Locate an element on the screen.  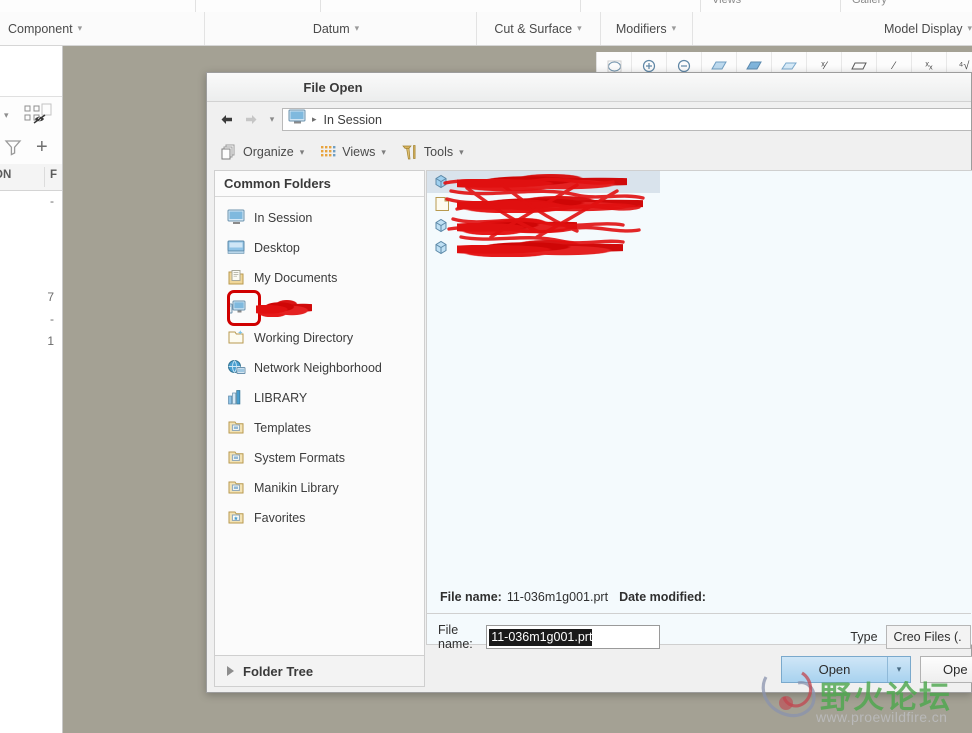
table-row: 7 is located at coordinates (50, 297).